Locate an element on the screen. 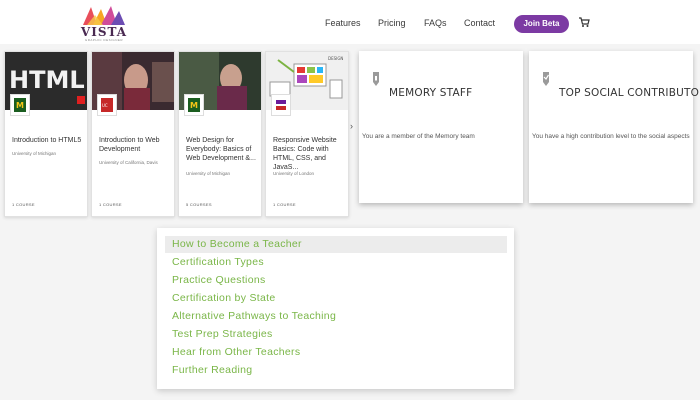 This screenshot has width=700, height=400. nav-pricing: Pricing is located at coordinates (392, 23).